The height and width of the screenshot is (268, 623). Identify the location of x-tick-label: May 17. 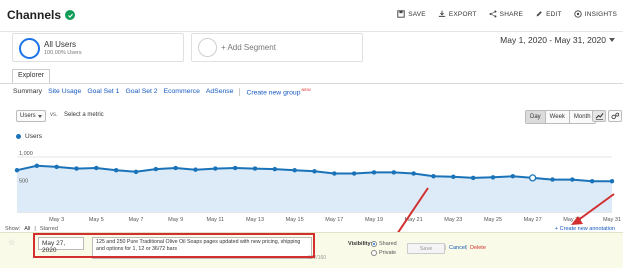
(334, 220).